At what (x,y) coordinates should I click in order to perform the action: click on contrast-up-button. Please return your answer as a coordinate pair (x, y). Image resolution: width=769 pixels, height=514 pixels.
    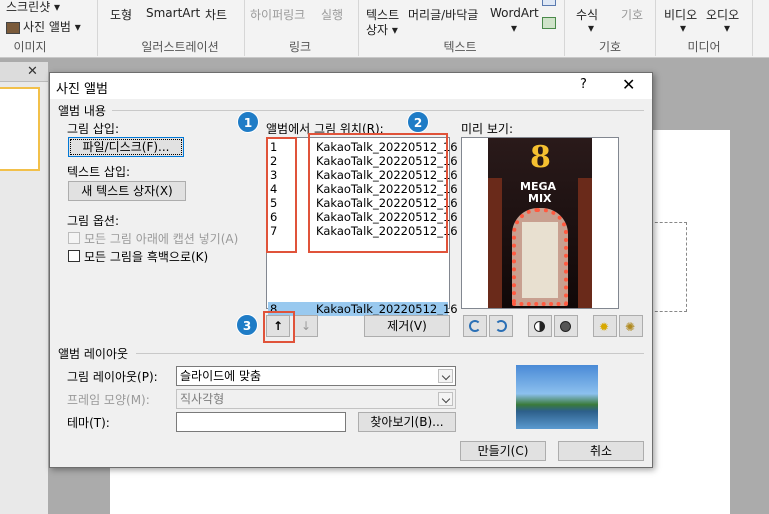
    Looking at the image, I should click on (540, 326).